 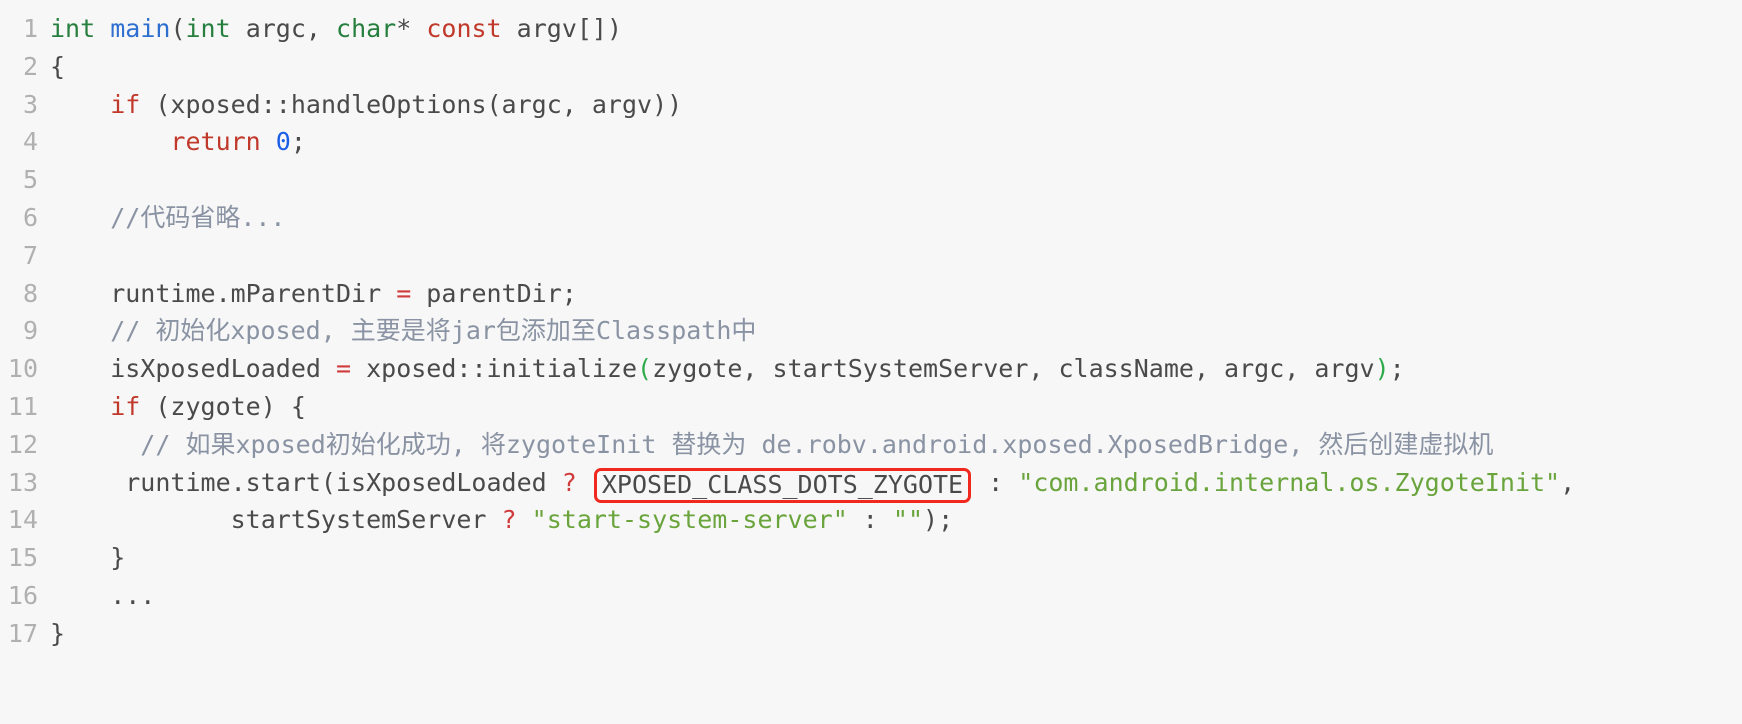 I want to click on code-line: 9 // 初始化xposed, 主要是将jar包添加至Classpath中, so click(x=871, y=331).